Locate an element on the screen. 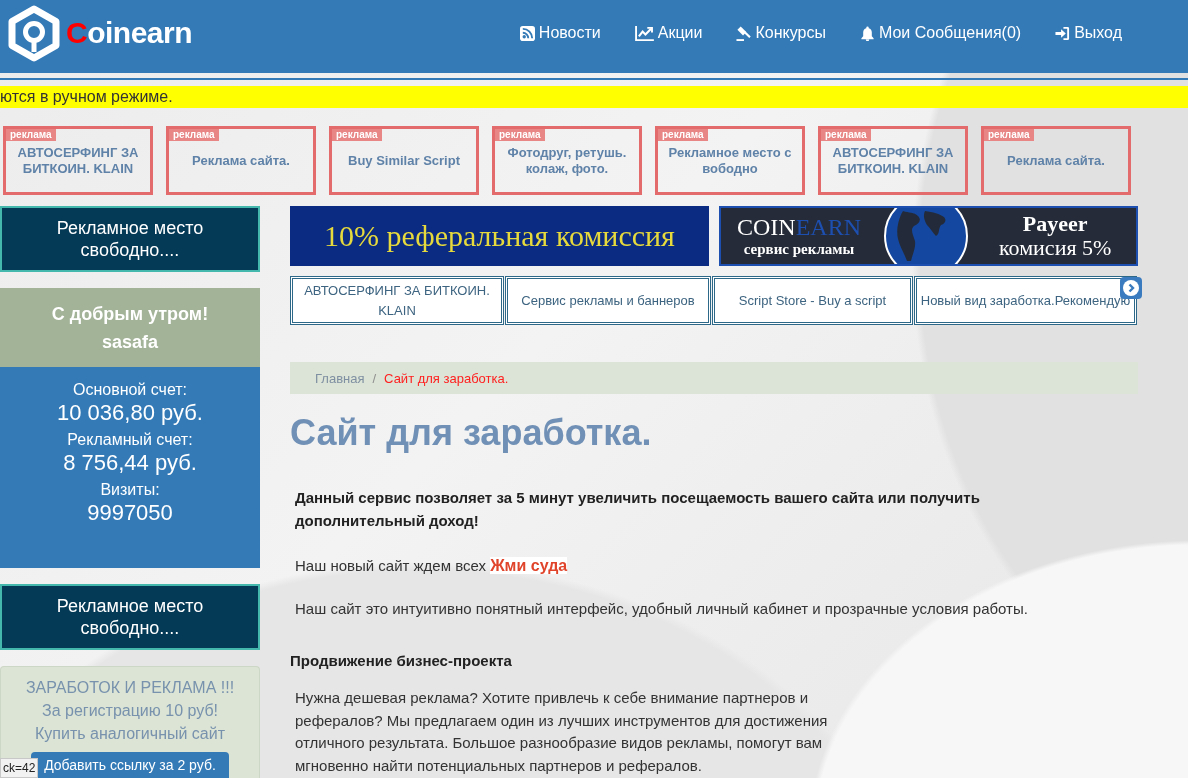 Image resolution: width=1188 pixels, height=778 pixels. globe-icon is located at coordinates (926, 236).